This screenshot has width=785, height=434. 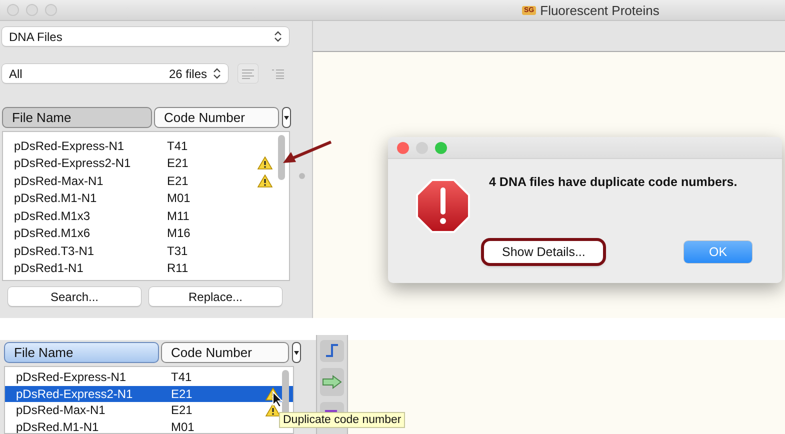 I want to click on connector-icon, so click(x=332, y=351).